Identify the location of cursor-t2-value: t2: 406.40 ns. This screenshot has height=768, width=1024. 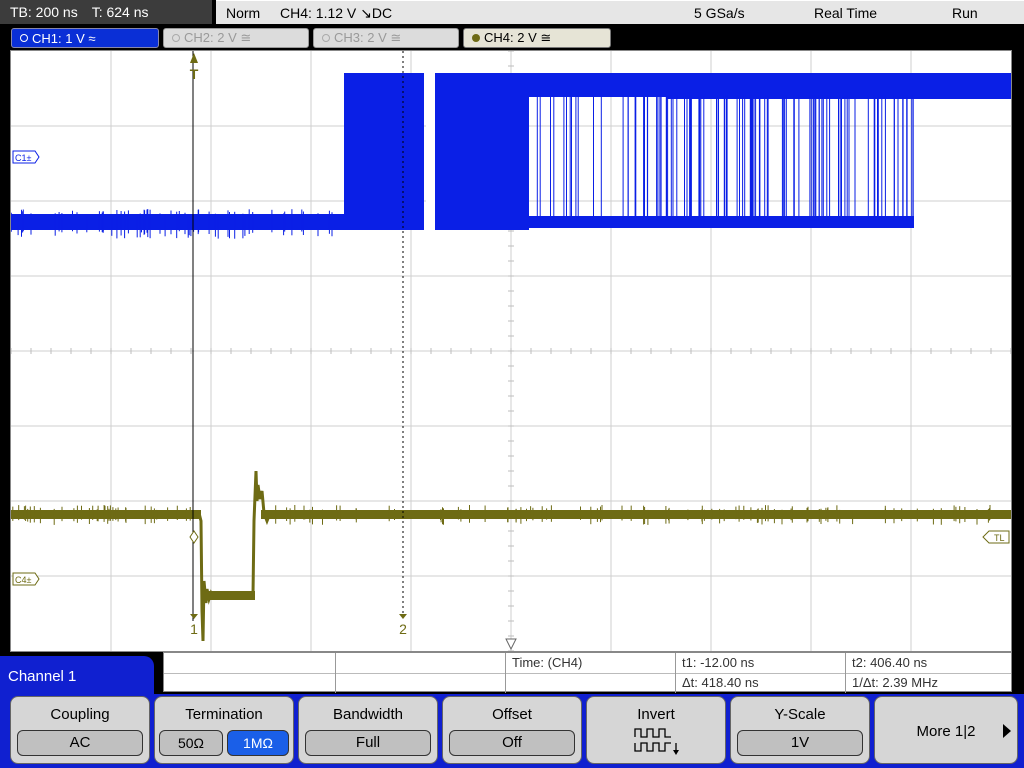
(890, 662).